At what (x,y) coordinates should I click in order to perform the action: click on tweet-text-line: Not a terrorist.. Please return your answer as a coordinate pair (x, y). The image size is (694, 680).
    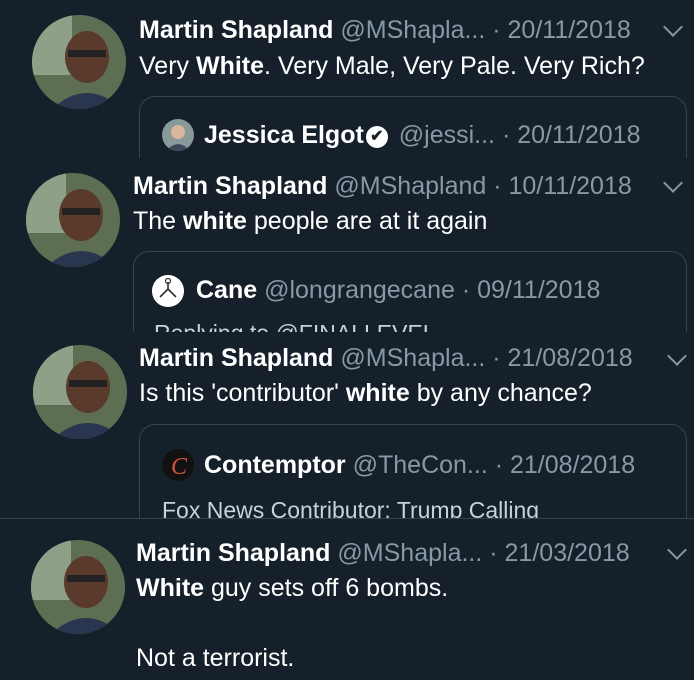
    Looking at the image, I should click on (215, 658).